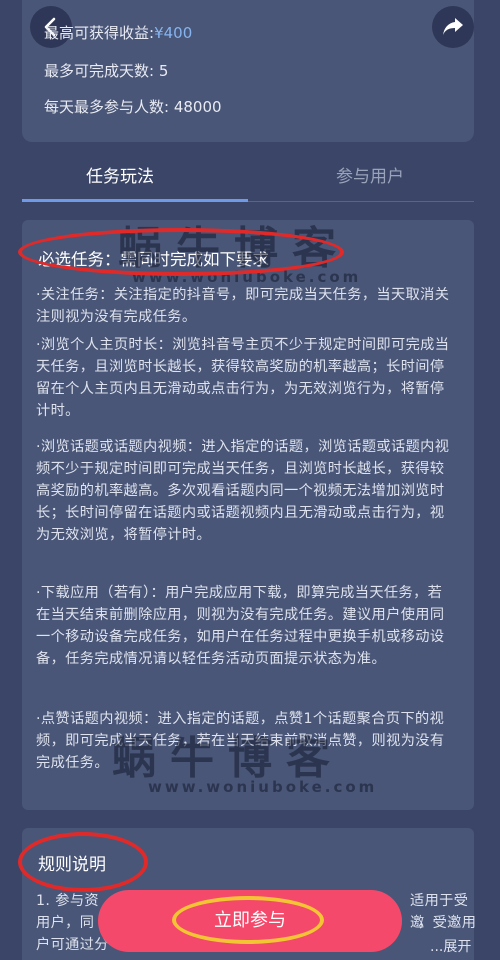 The width and height of the screenshot is (500, 960). I want to click on max-earnings-row: 最高可获得收益:¥400, so click(118, 32).